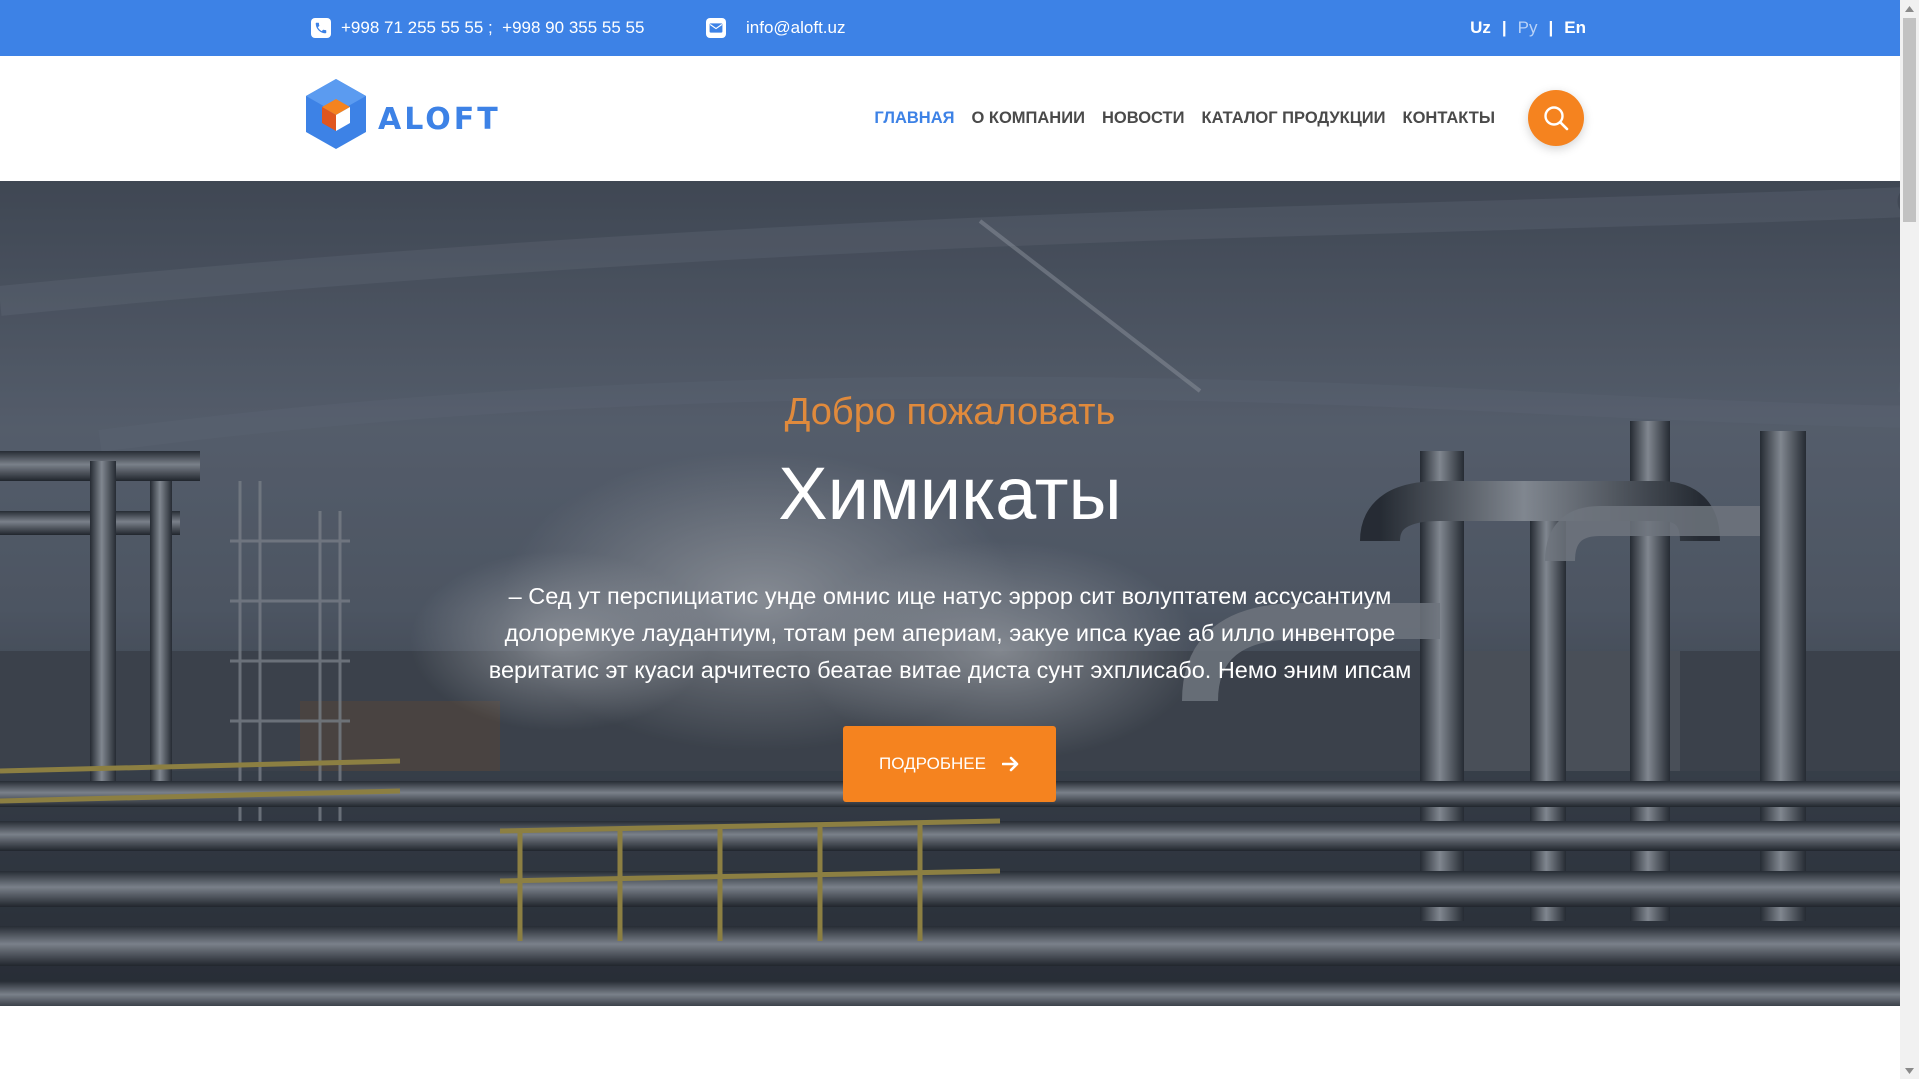 The image size is (1919, 1079). What do you see at coordinates (336, 114) in the screenshot?
I see `logo-cube-icon` at bounding box center [336, 114].